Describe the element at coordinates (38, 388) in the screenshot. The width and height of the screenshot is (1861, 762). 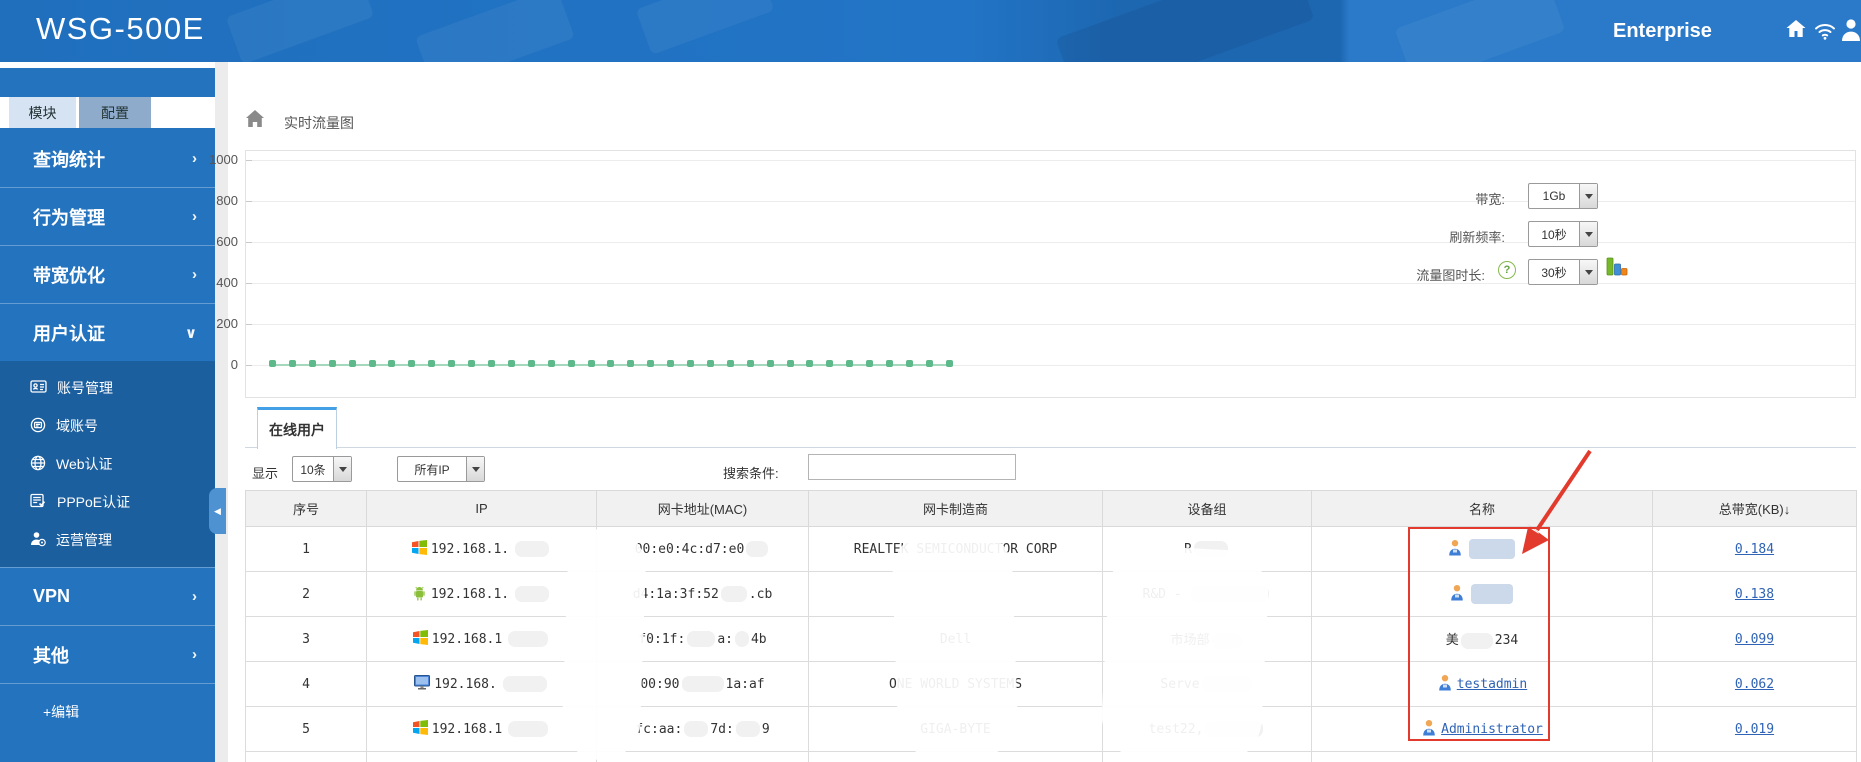
I see `id-card-icon` at that location.